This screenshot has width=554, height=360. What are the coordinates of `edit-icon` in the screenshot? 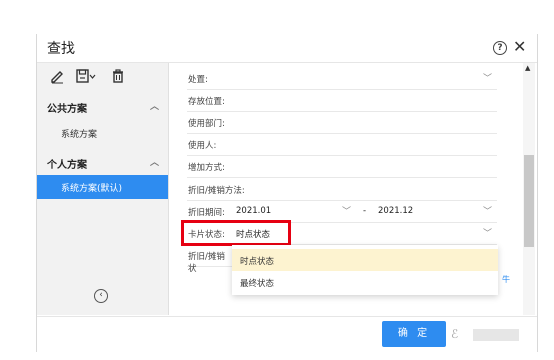 It's located at (57, 76).